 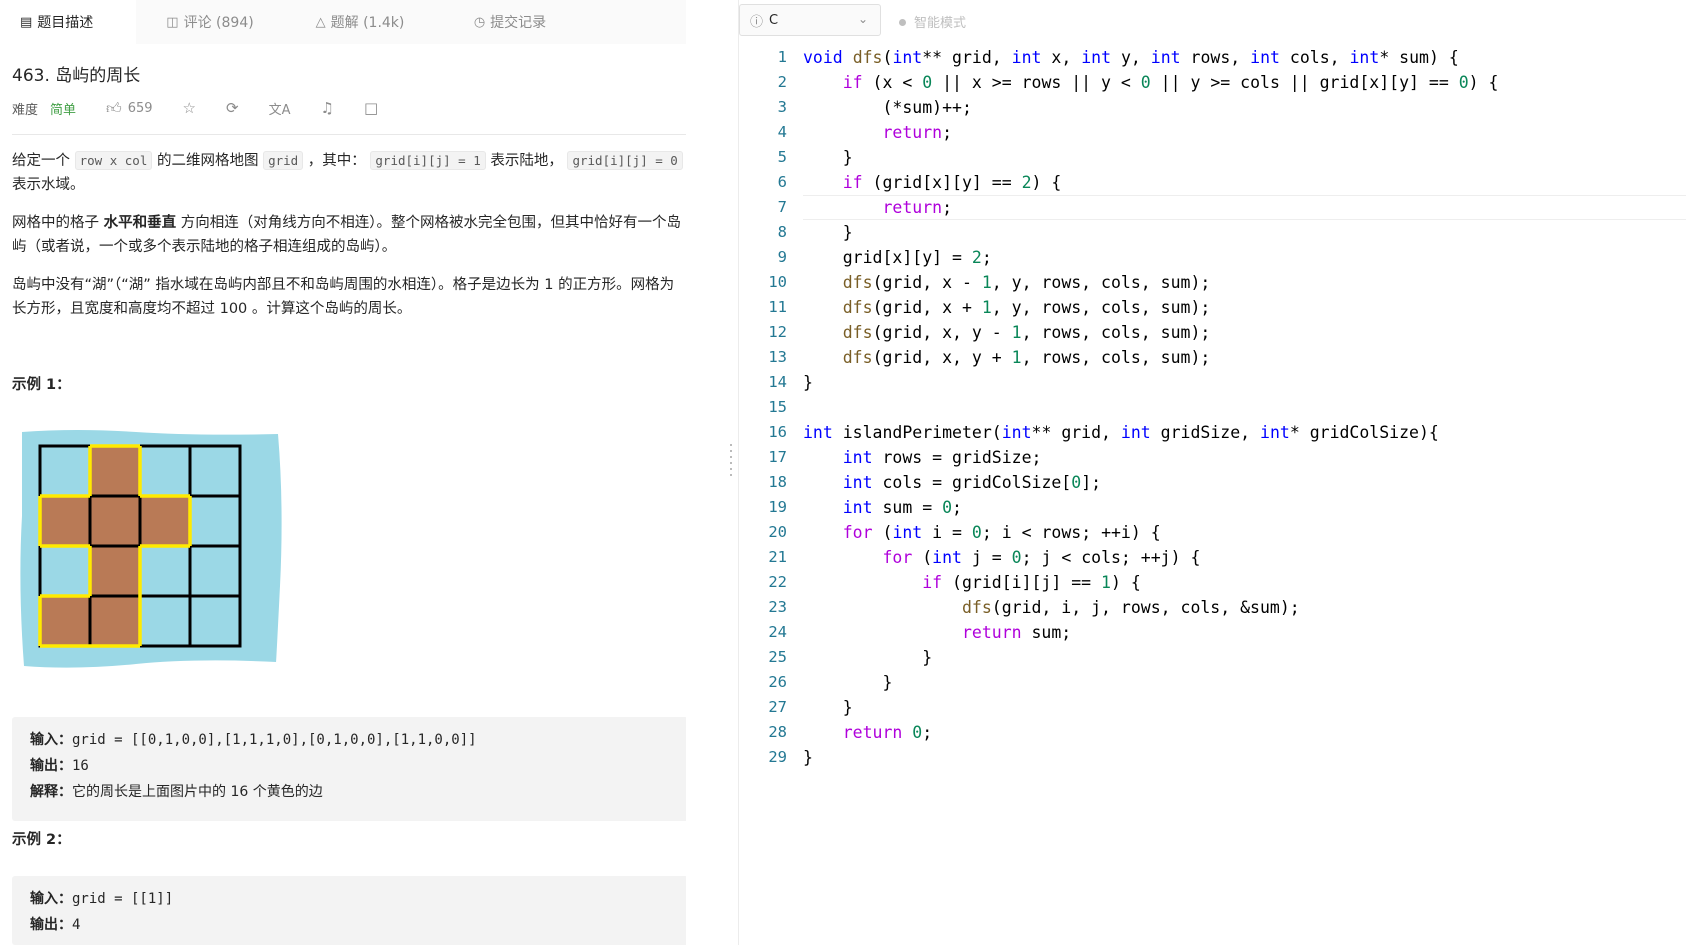 What do you see at coordinates (336, 161) in the screenshot?
I see `text: ，其中：` at bounding box center [336, 161].